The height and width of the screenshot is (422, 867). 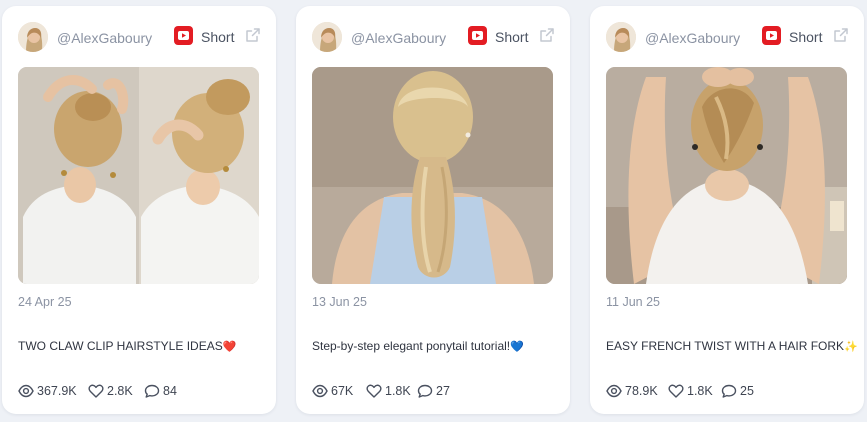 I want to click on views-count: 78.9K, so click(x=641, y=391).